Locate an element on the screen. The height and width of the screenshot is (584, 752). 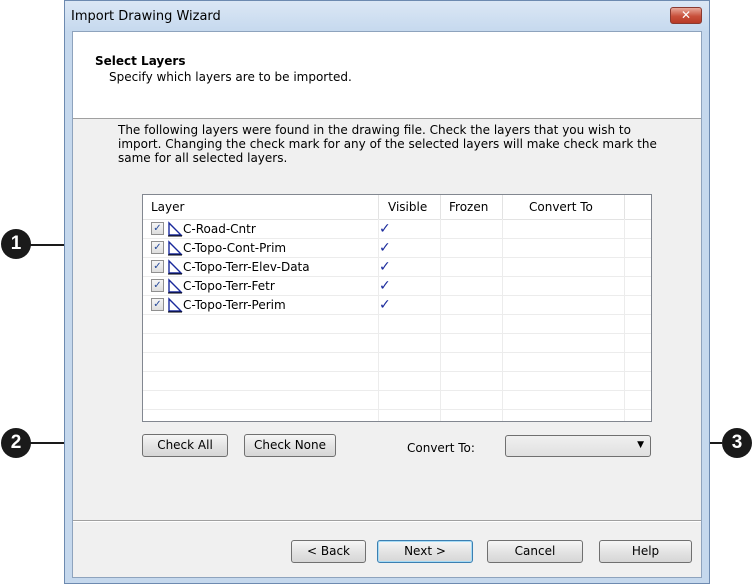
callout-3: 3 is located at coordinates (737, 443).